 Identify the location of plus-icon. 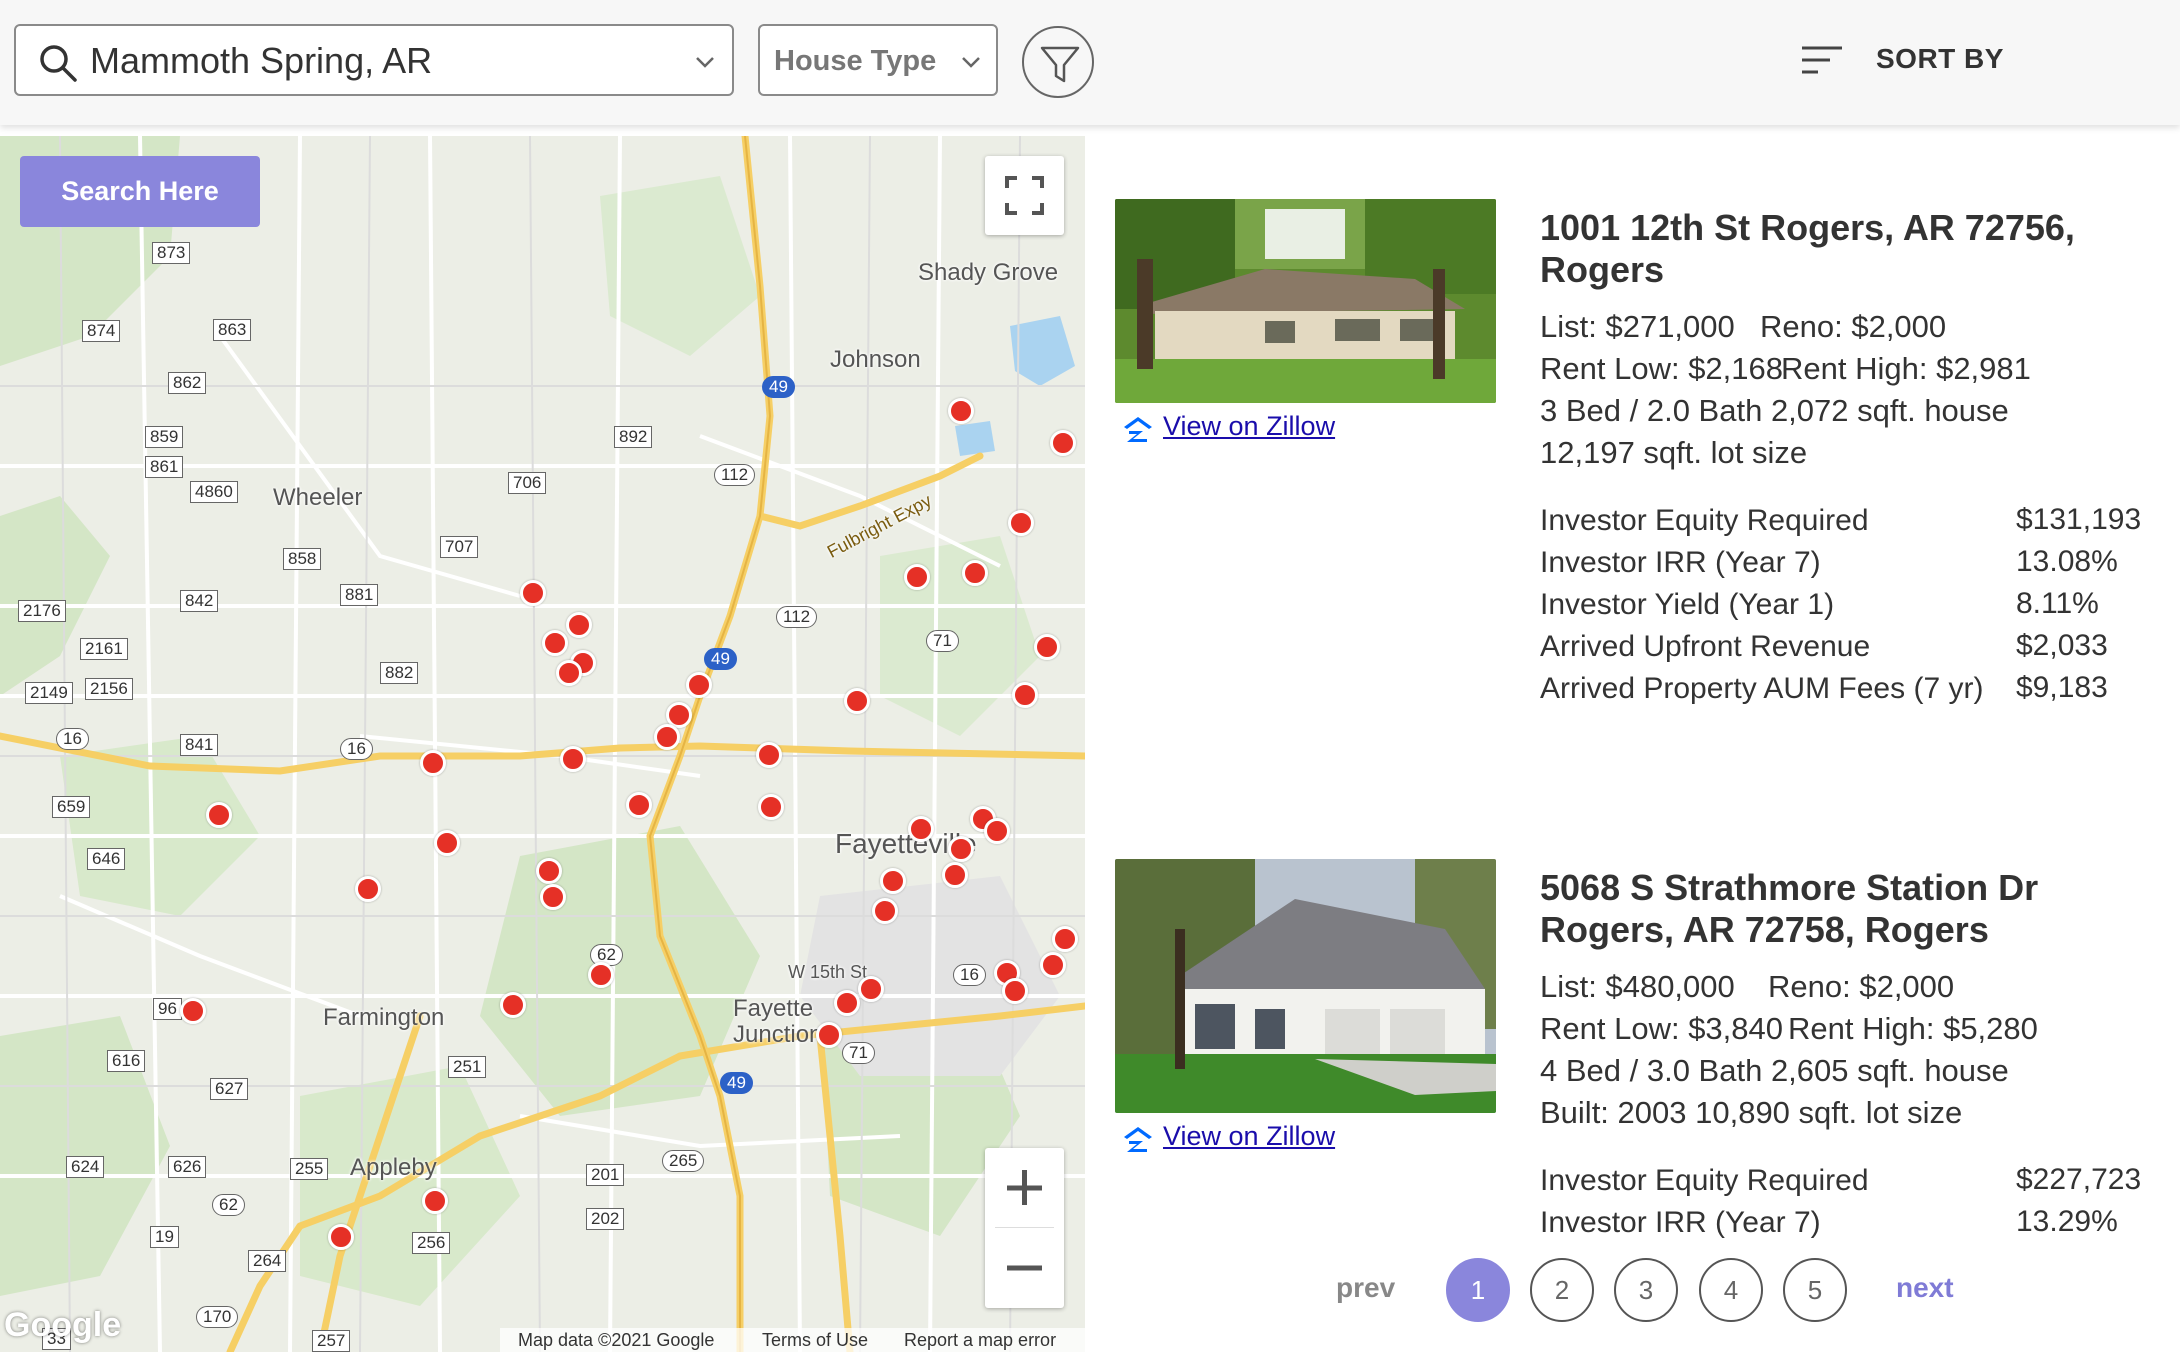
(1024, 1187).